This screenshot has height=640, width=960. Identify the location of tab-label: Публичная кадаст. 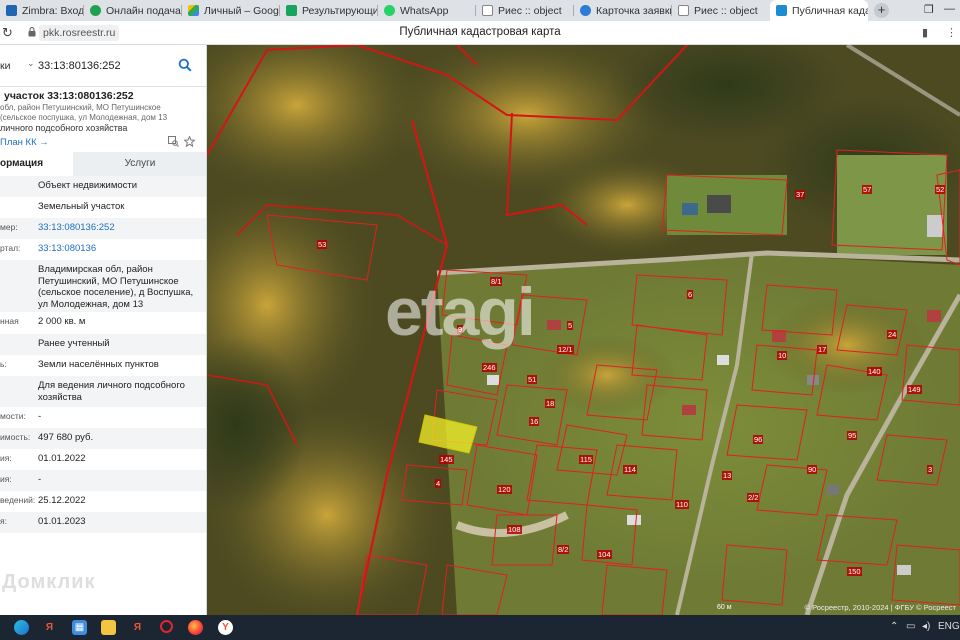
(830, 10).